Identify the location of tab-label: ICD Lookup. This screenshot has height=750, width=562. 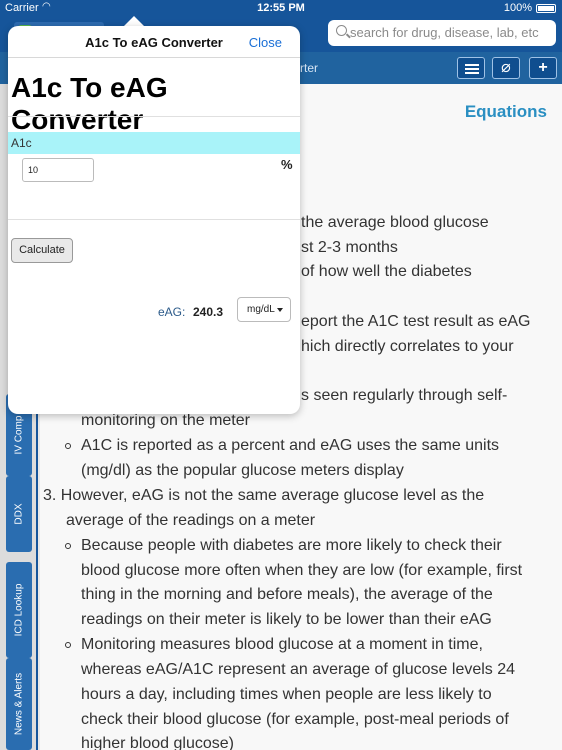
(19, 610).